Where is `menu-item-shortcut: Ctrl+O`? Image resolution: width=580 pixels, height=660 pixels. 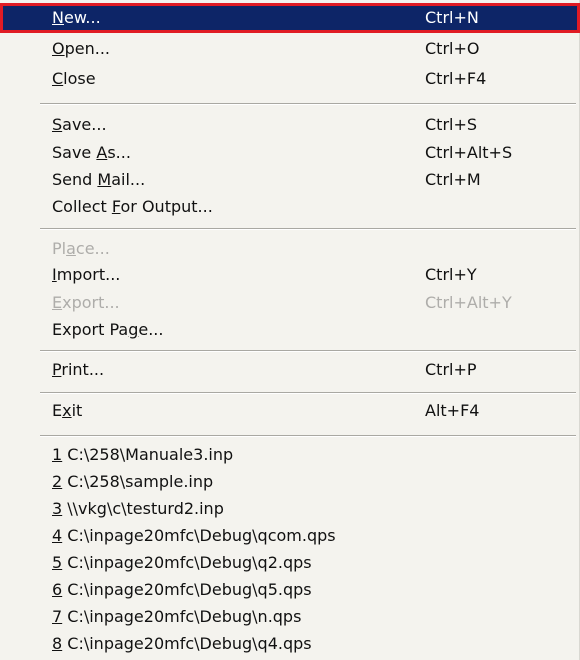 menu-item-shortcut: Ctrl+O is located at coordinates (452, 48).